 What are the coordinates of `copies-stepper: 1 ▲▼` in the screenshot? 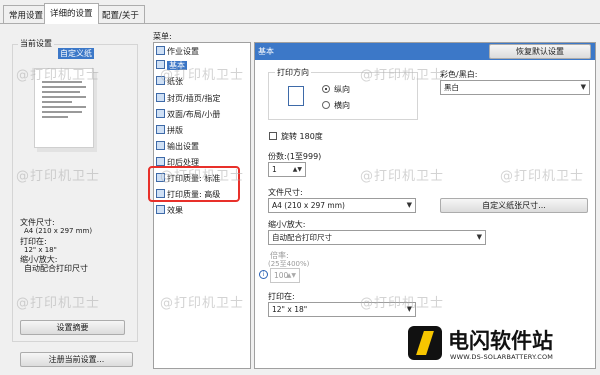 It's located at (287, 169).